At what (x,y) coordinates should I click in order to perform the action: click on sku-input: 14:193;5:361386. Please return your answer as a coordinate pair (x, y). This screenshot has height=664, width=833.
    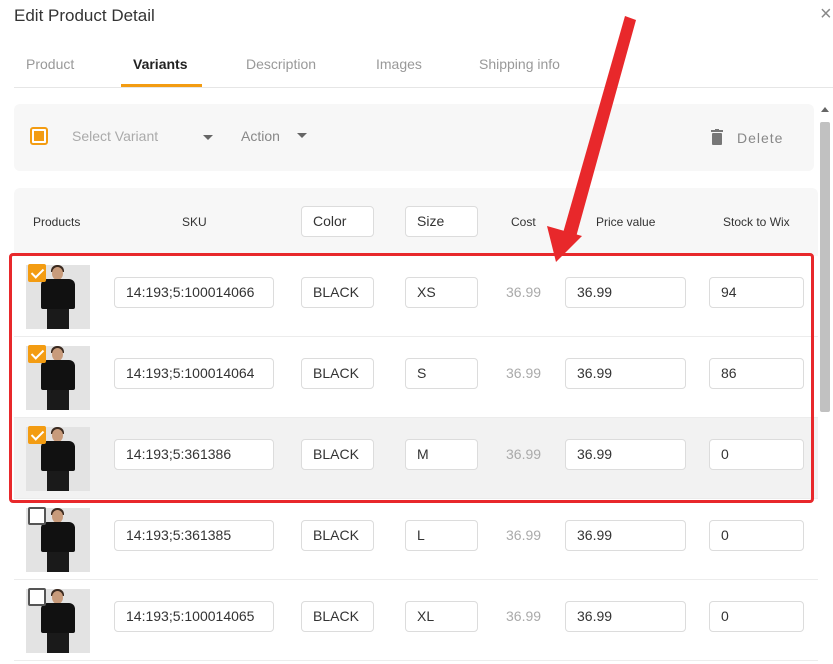
    Looking at the image, I should click on (194, 454).